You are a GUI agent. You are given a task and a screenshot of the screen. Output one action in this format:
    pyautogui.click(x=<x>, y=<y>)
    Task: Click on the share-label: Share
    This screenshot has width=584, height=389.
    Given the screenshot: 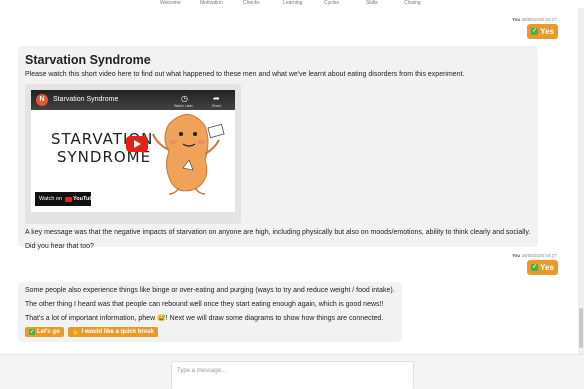 What is the action you would take?
    pyautogui.click(x=217, y=106)
    